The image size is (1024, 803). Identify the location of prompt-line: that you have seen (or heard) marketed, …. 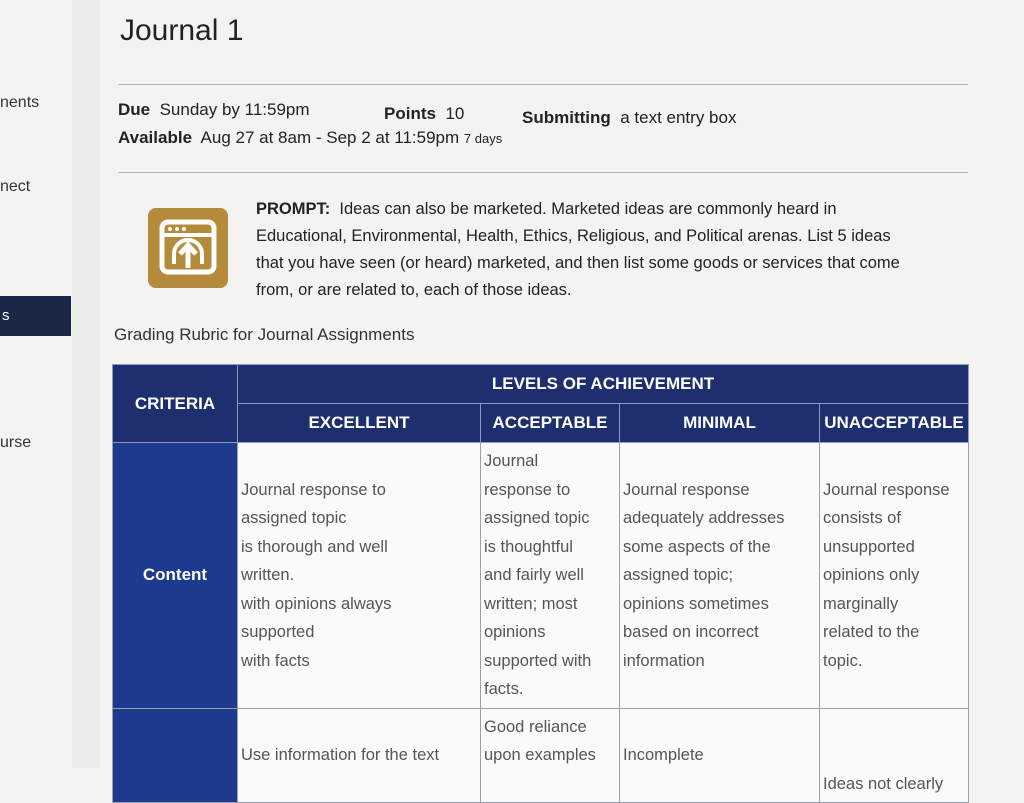
(578, 263).